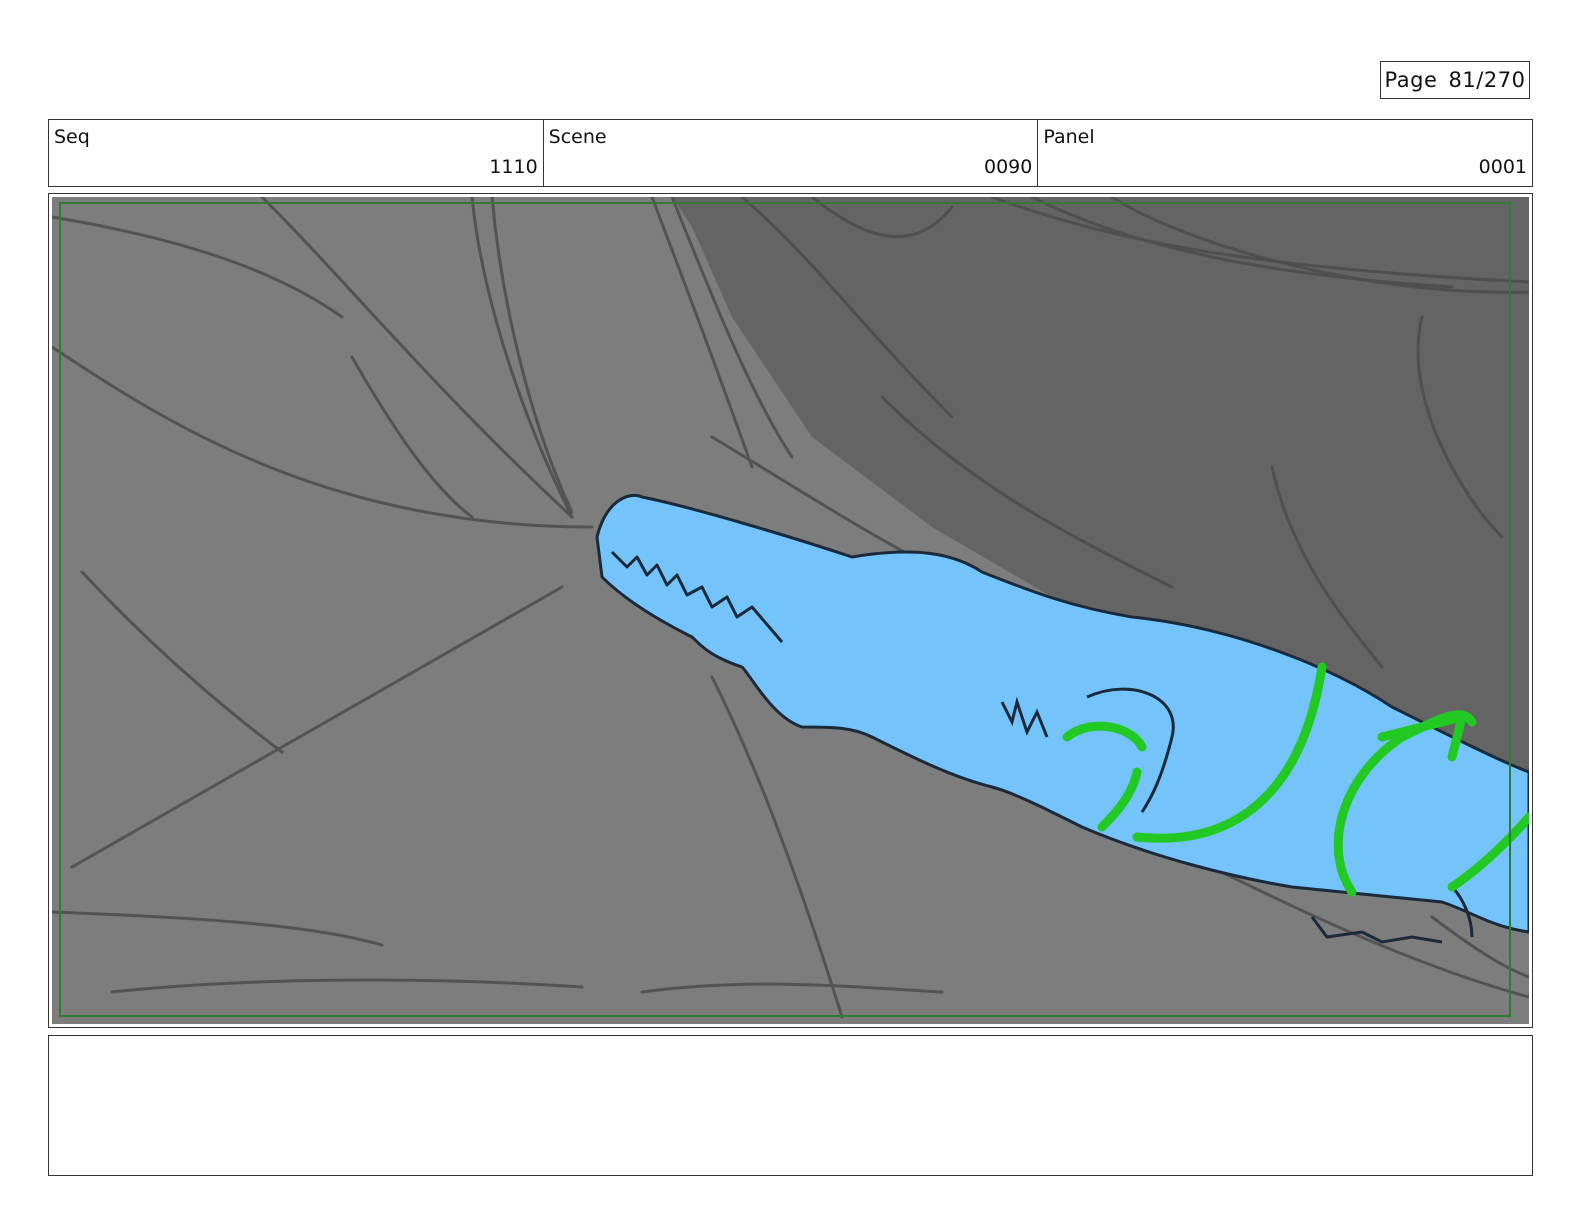  What do you see at coordinates (1455, 80) in the screenshot?
I see `page-number: Page 81/270` at bounding box center [1455, 80].